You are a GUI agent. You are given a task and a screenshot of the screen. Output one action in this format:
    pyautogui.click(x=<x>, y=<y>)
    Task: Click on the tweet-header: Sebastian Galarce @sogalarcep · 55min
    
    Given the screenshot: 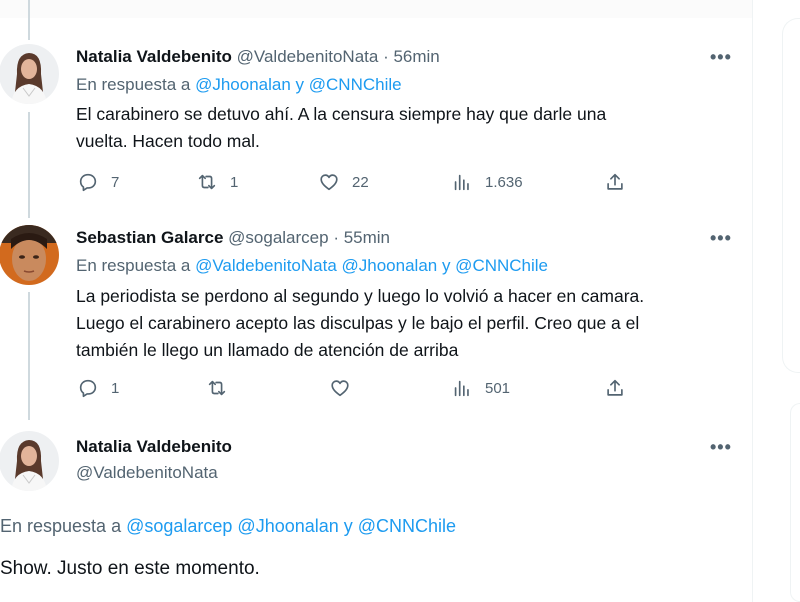 What is the action you would take?
    pyautogui.click(x=233, y=238)
    